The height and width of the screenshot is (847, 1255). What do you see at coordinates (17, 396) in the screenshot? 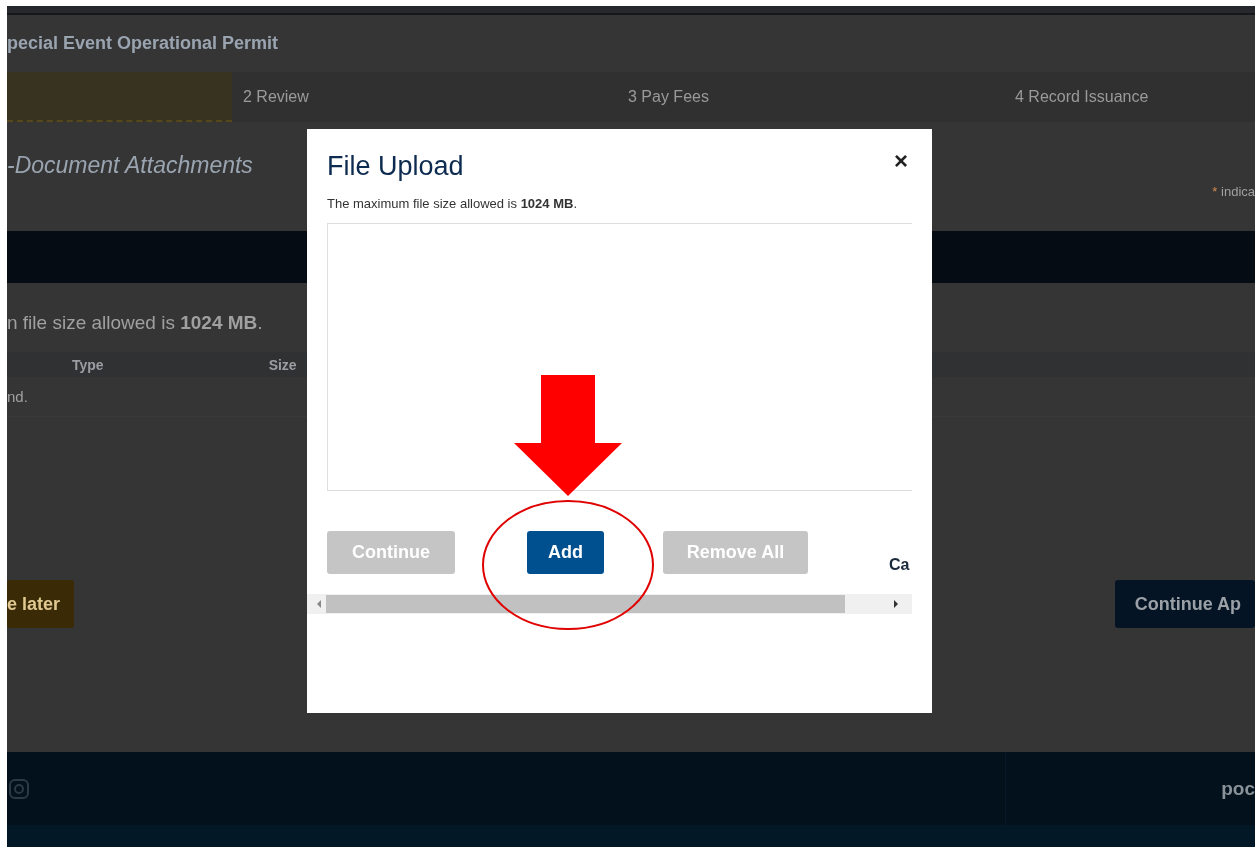
I see `empty-table-message: nd.` at bounding box center [17, 396].